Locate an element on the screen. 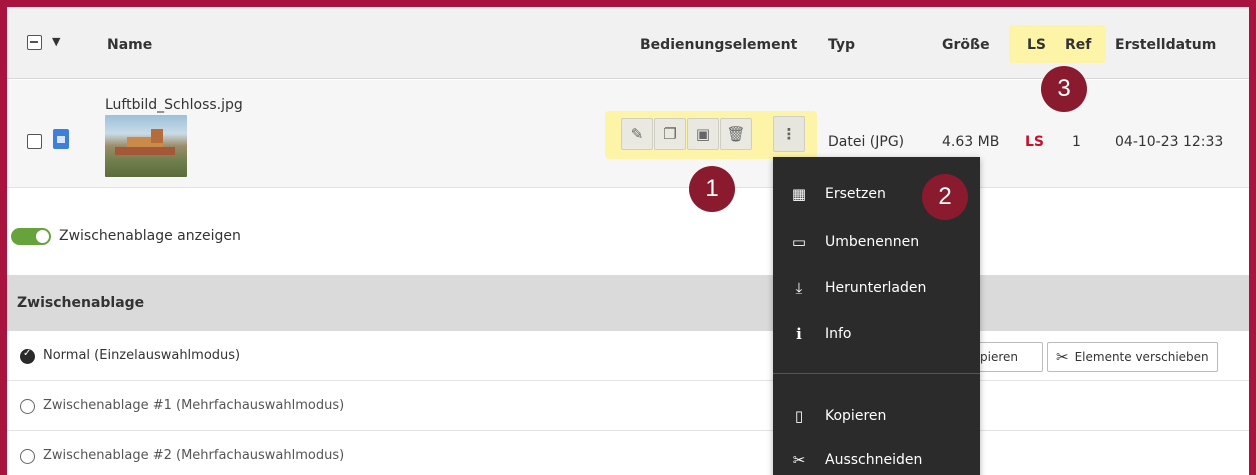 The image size is (1256, 475). clipboard-title: Zwischenablage is located at coordinates (81, 303).